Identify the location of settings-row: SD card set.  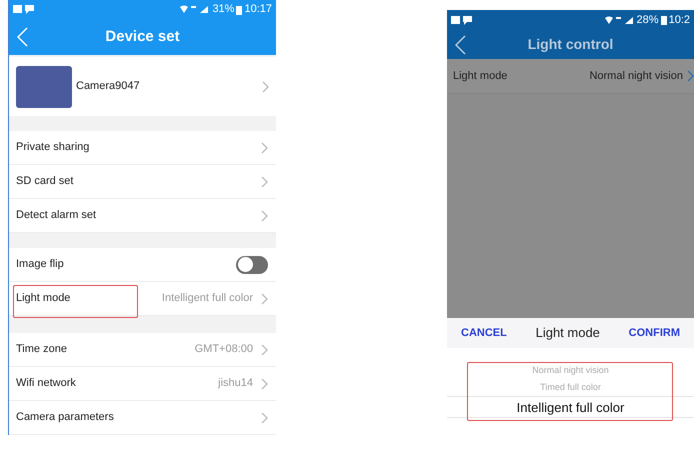
(142, 182).